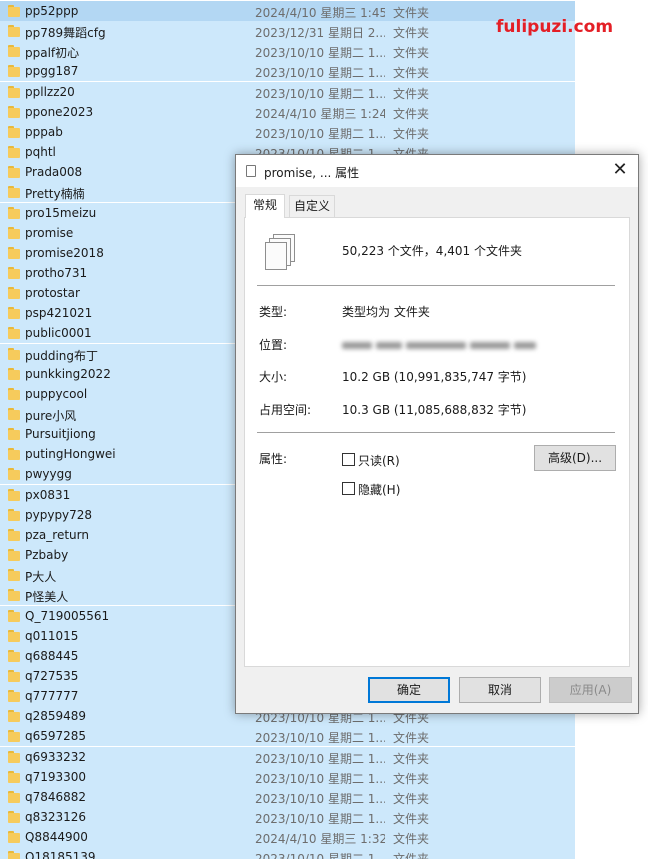 The width and height of the screenshot is (648, 859). Describe the element at coordinates (41, 577) in the screenshot. I see `file-name: P大人` at that location.